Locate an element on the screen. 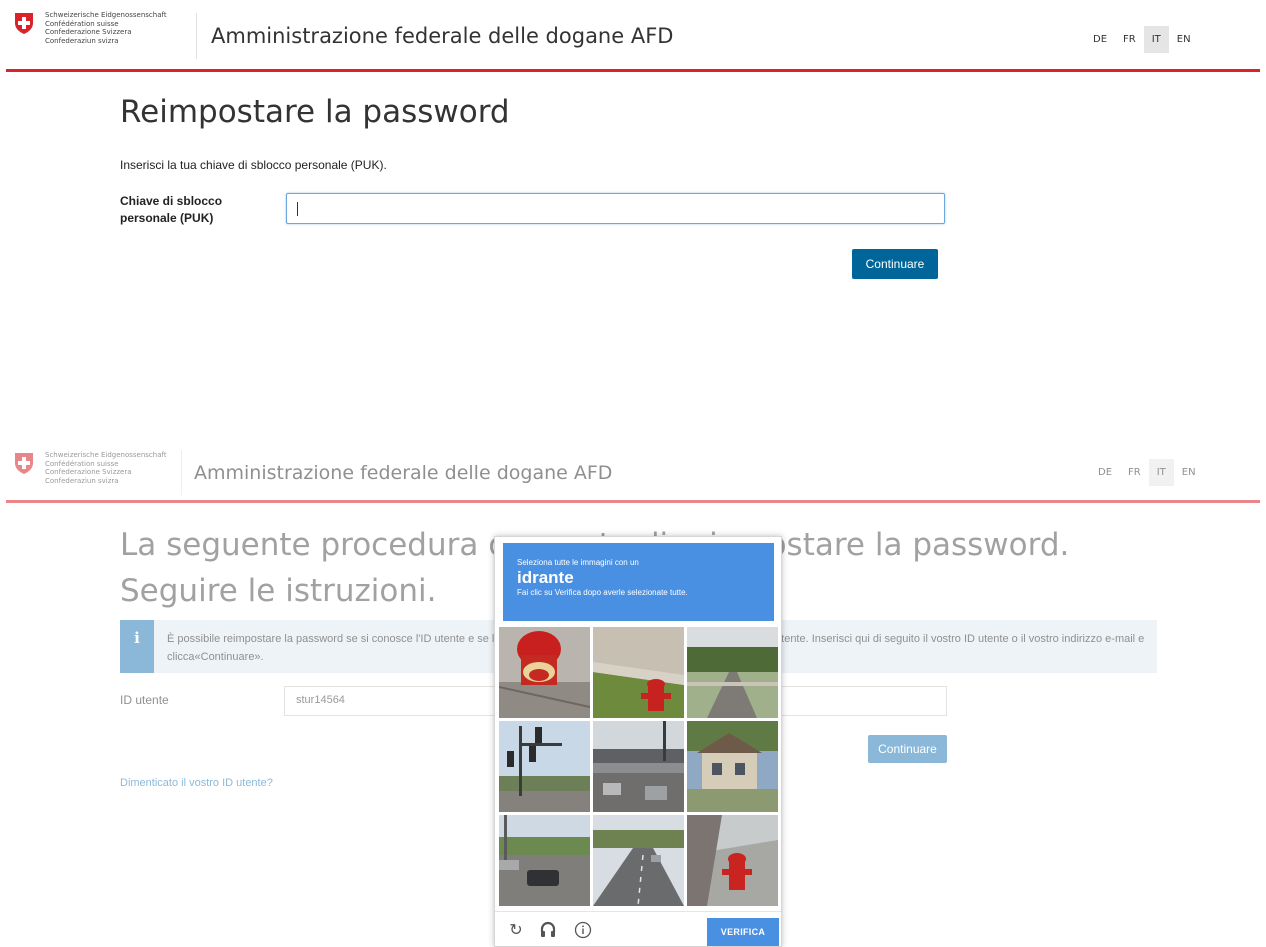 The image size is (1266, 947). page-title: Reimpostare la password is located at coordinates (315, 112).